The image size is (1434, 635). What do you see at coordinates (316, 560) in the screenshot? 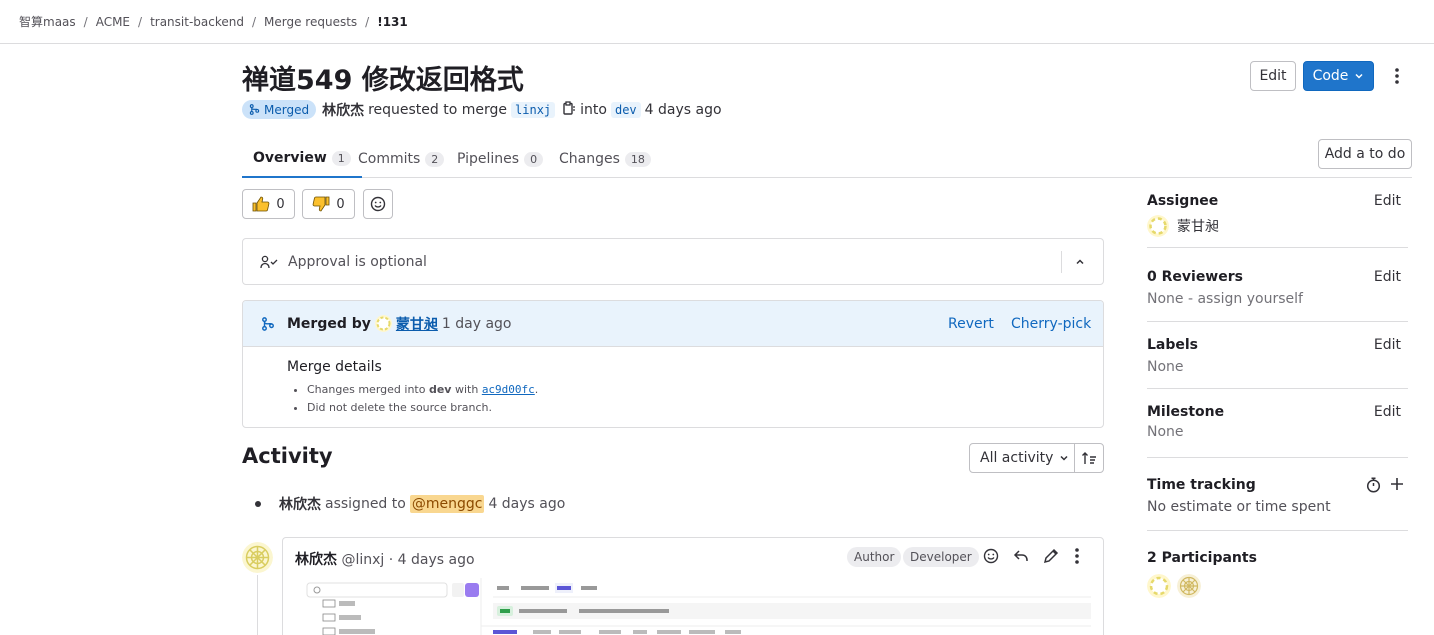
I see `comment-author: 林欣杰` at bounding box center [316, 560].